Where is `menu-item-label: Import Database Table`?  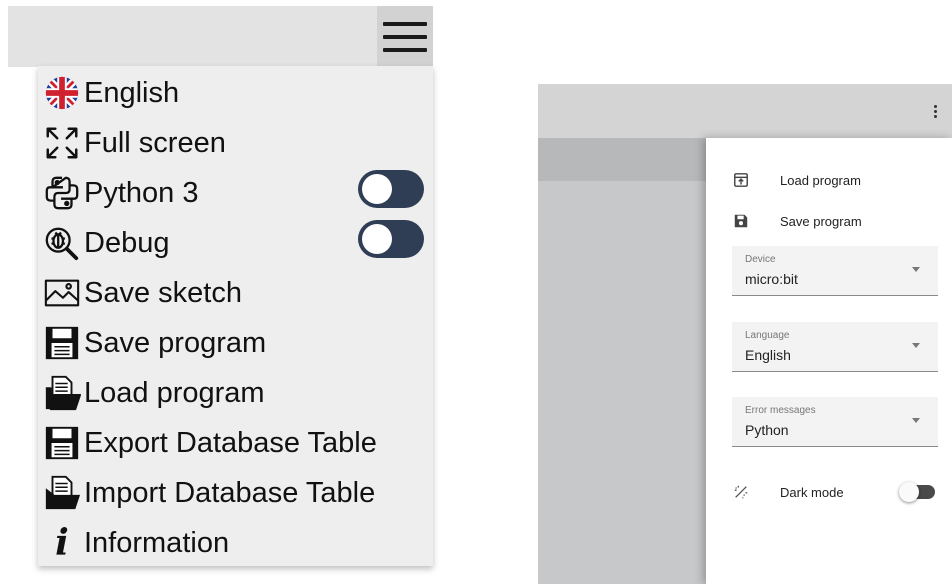 menu-item-label: Import Database Table is located at coordinates (230, 492).